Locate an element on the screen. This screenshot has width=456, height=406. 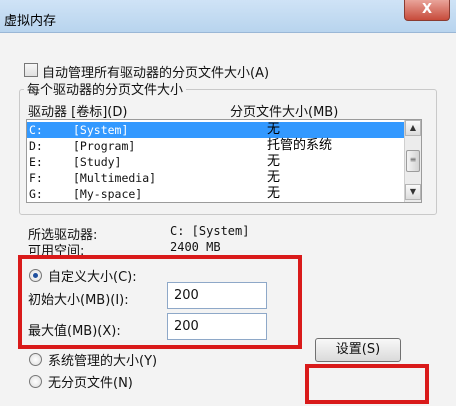
drive-row: F: [Multimedia] 无 is located at coordinates (216, 178).